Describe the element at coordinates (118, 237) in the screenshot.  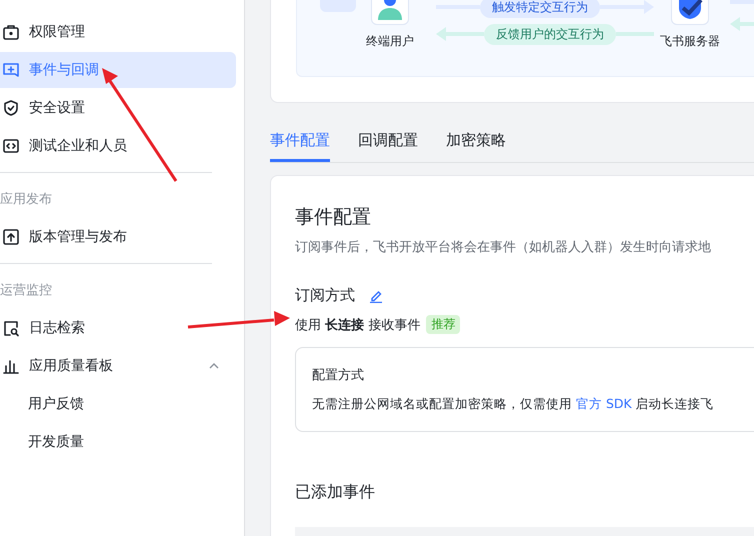
I see `sidebar-item: 版本管理与发布` at that location.